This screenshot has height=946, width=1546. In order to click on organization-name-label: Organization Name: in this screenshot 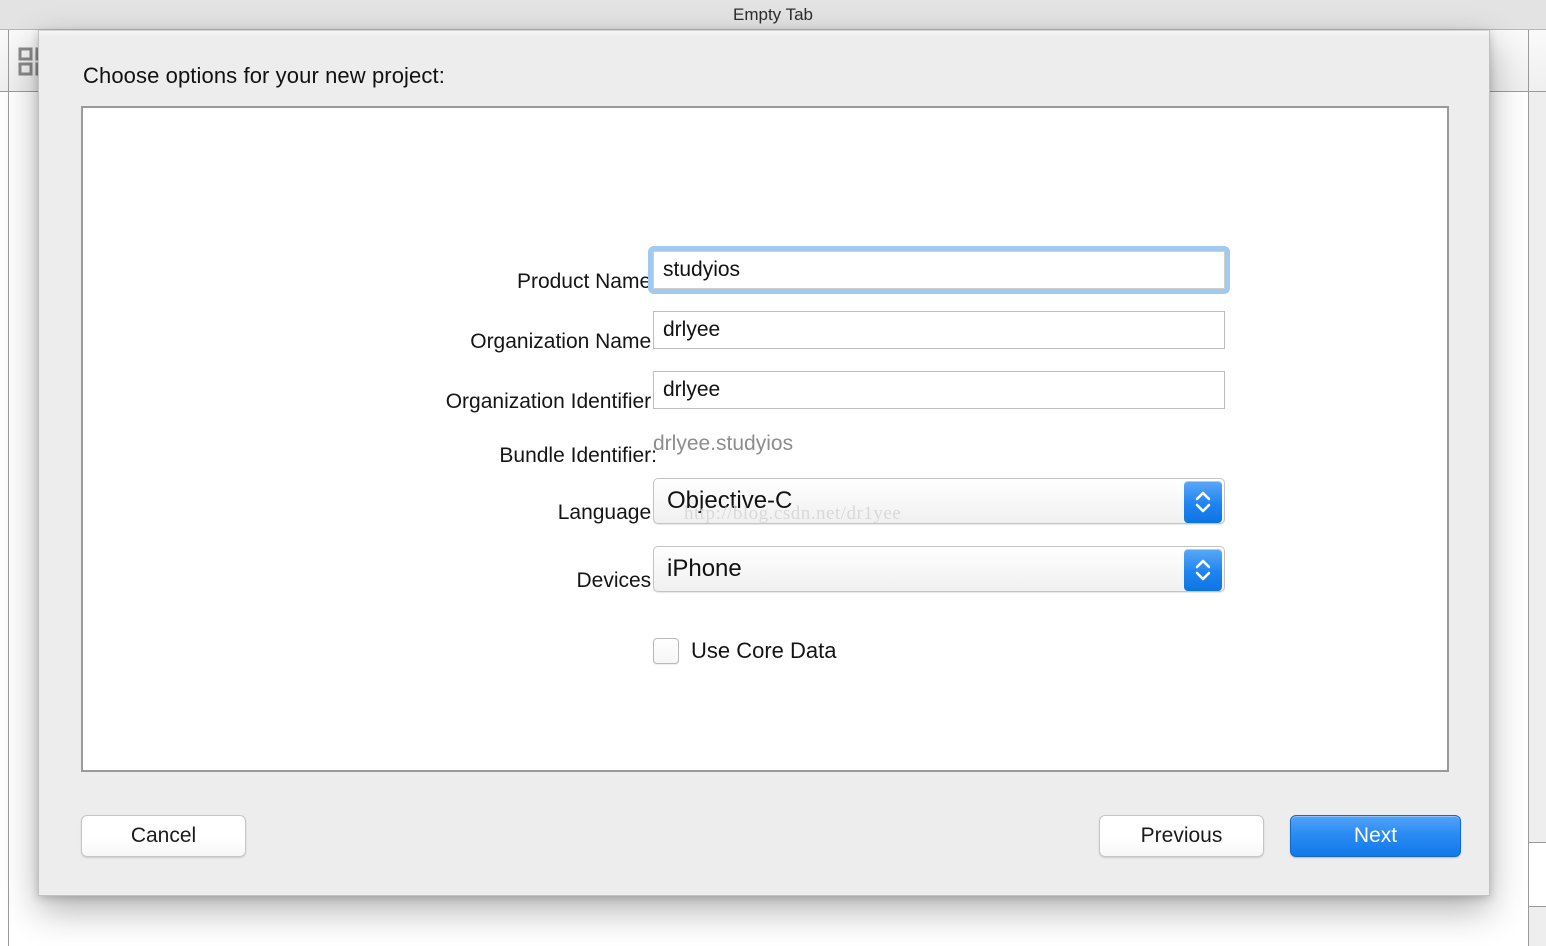, I will do `click(563, 341)`.